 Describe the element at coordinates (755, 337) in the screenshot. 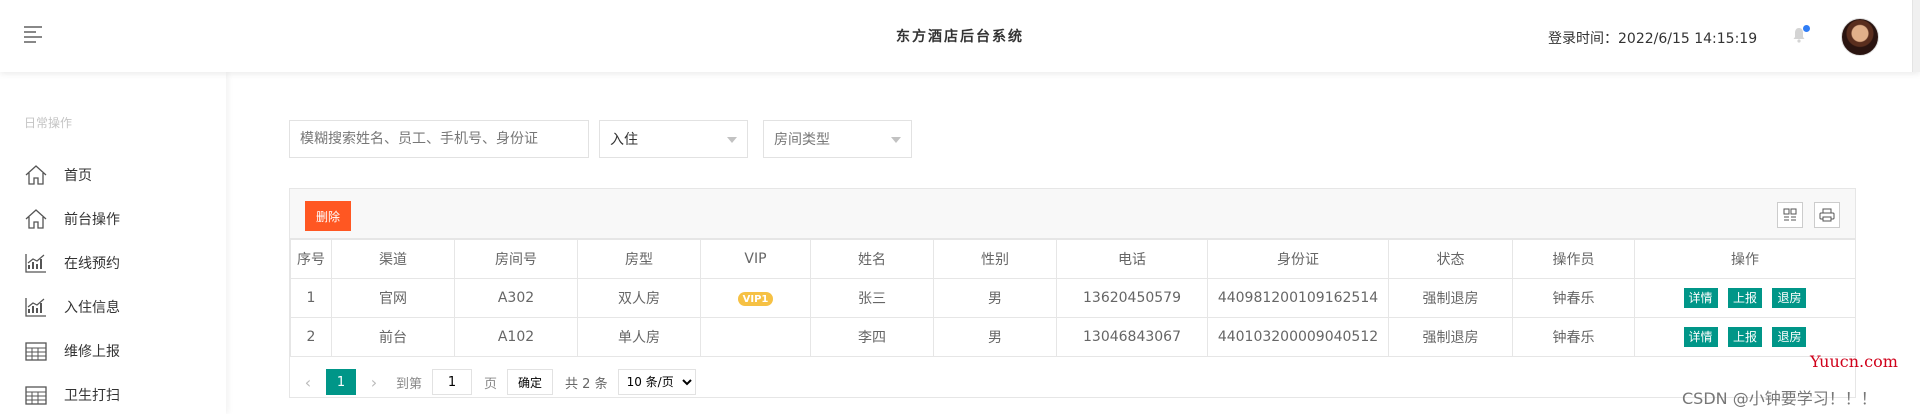

I see `cell-vip` at that location.